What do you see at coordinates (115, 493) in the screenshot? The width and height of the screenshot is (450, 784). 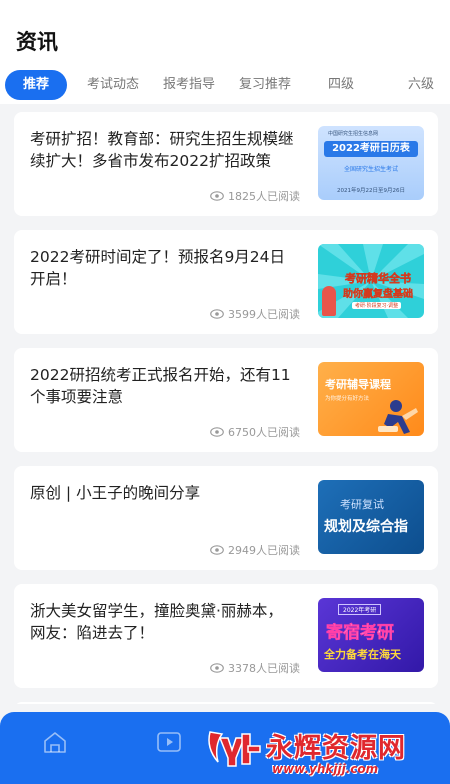 I see `article-title: 原创 | 小王子的晚间分享` at bounding box center [115, 493].